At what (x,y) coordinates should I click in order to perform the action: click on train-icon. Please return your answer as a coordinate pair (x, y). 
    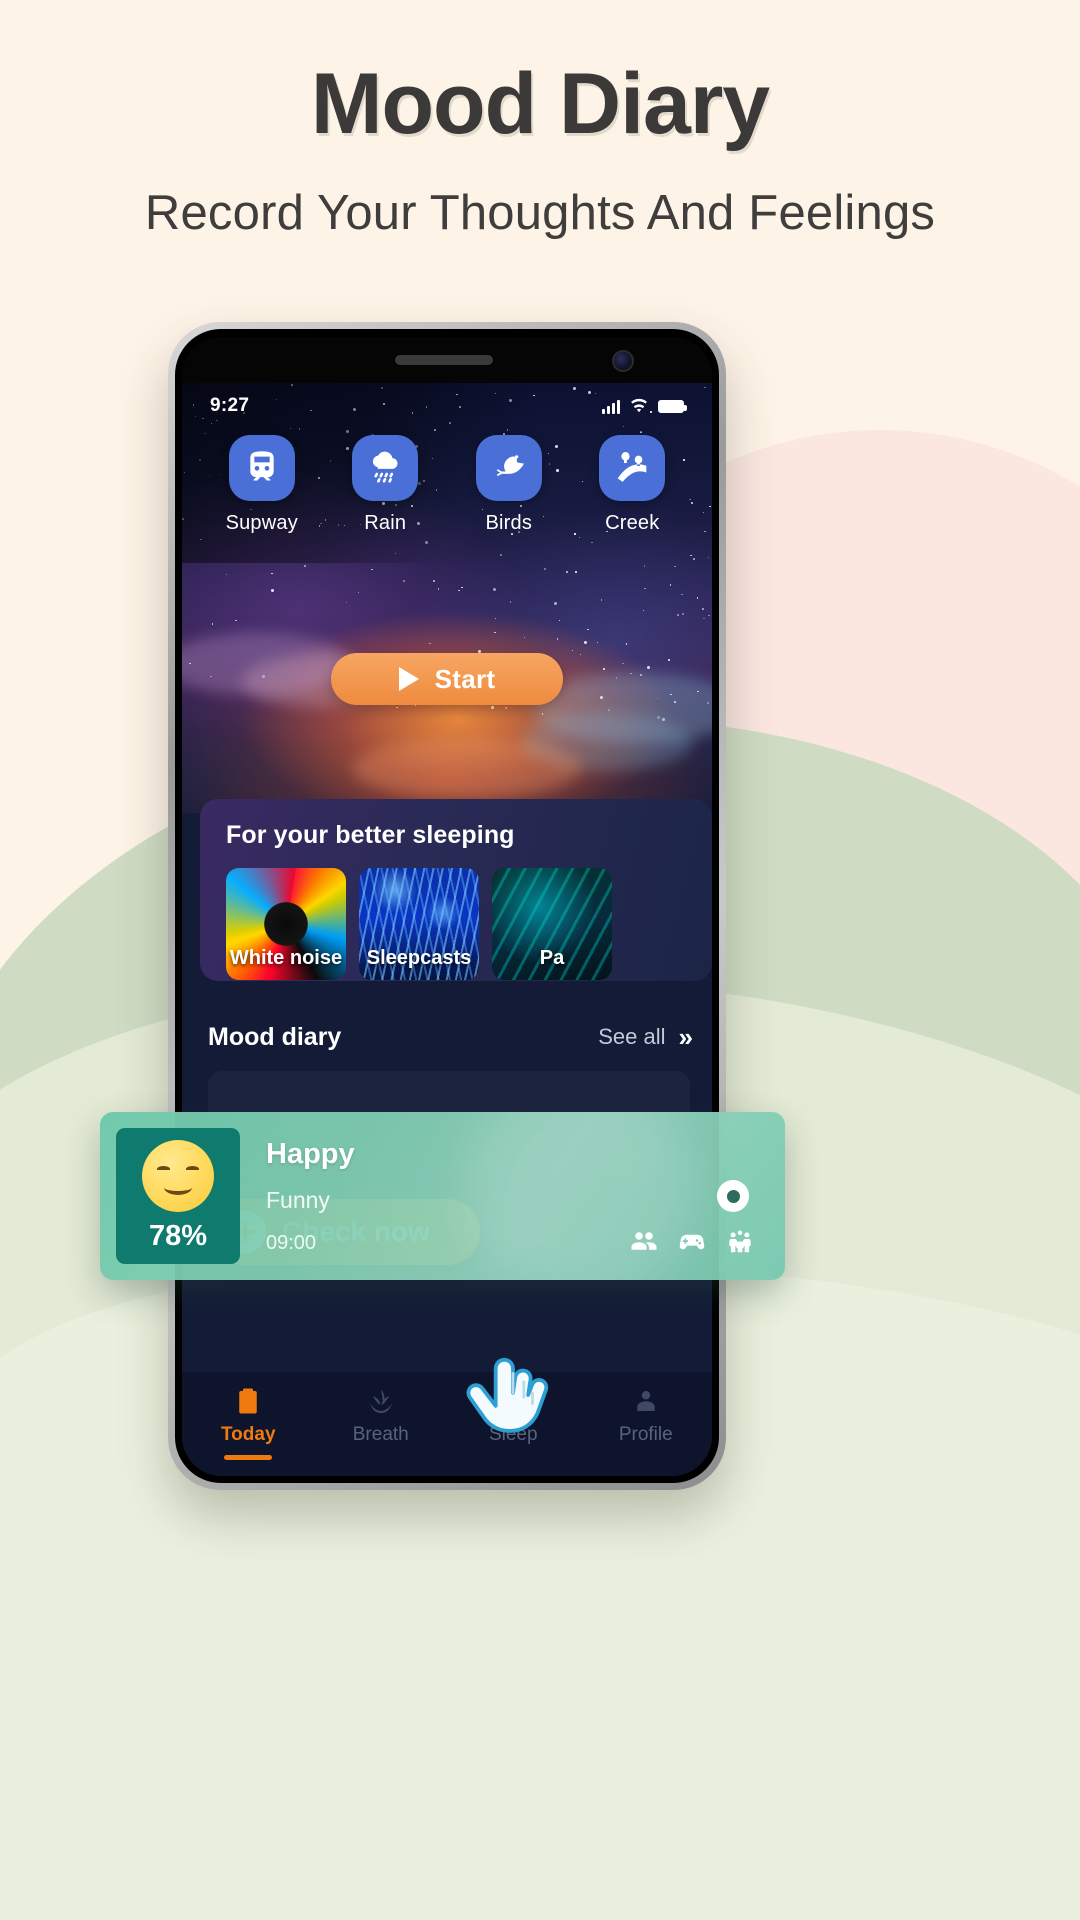
    Looking at the image, I should click on (261, 468).